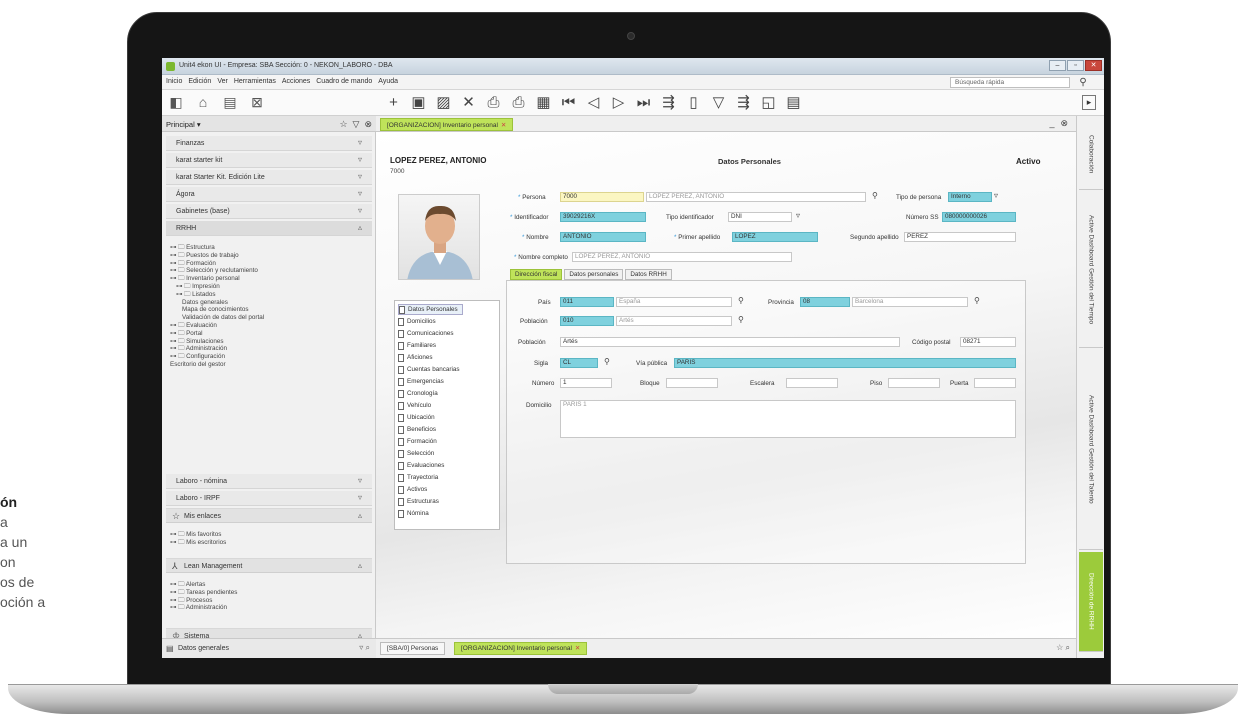 This screenshot has height=722, width=1246. I want to click on quick-search-input: Búsqueda rápida, so click(1010, 82).